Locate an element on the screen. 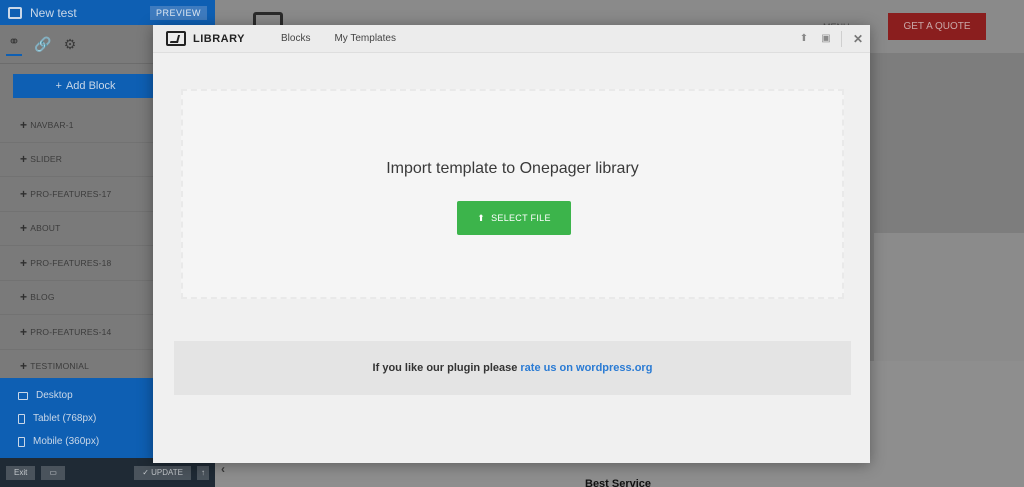 The height and width of the screenshot is (487, 1024). link-tab-icon: 🔗 is located at coordinates (42, 44).